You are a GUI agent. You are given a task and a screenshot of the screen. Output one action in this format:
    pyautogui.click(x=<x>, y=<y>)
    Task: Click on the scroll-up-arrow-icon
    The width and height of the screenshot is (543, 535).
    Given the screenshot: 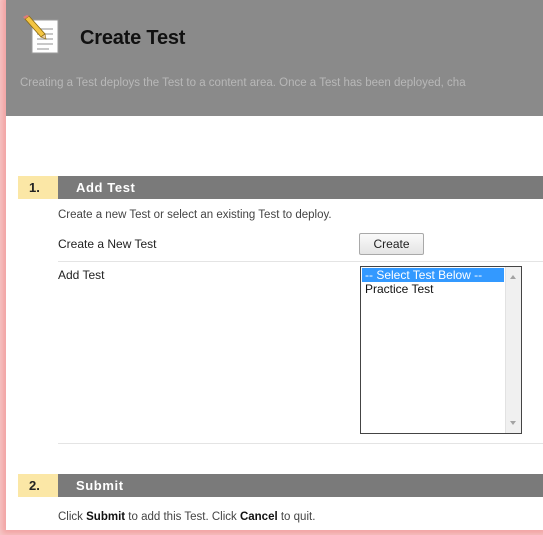 What is the action you would take?
    pyautogui.click(x=513, y=277)
    